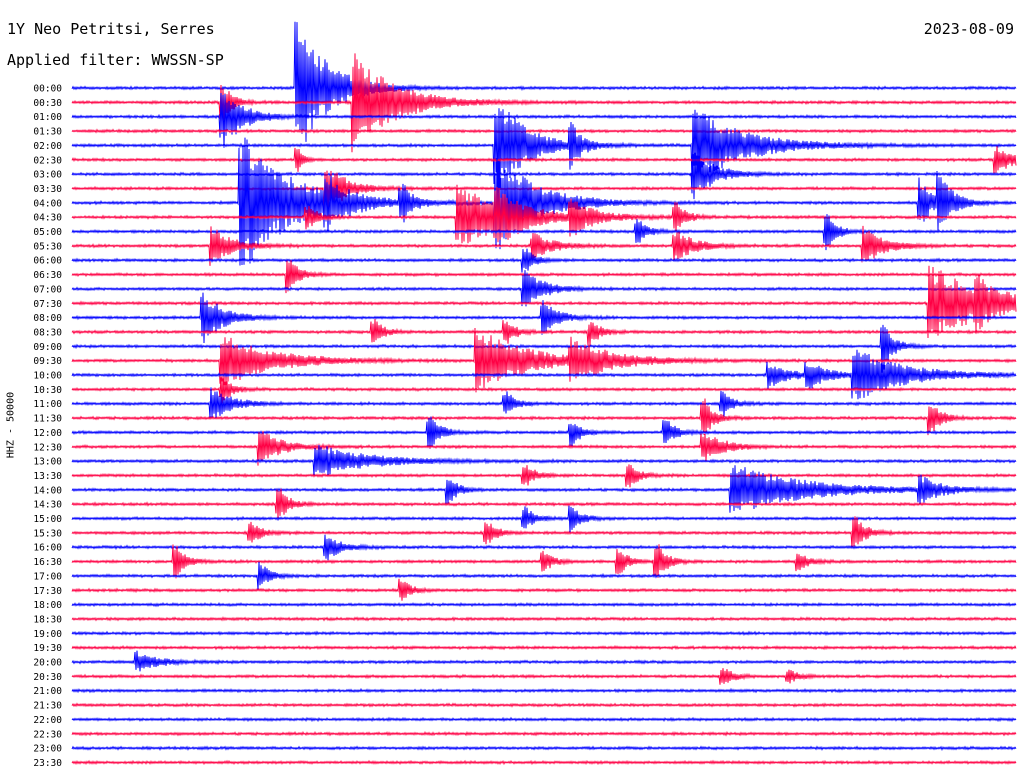 The width and height of the screenshot is (1024, 780). I want to click on row-time-label: 15:00, so click(47, 519).